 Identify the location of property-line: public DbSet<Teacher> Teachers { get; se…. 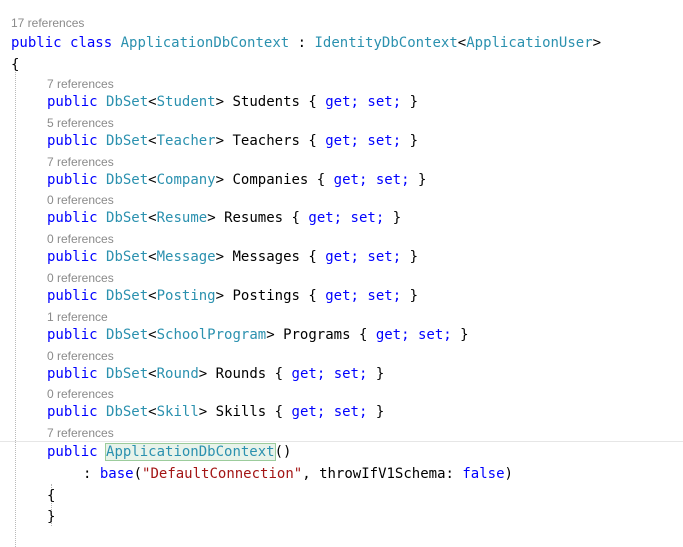
(232, 141).